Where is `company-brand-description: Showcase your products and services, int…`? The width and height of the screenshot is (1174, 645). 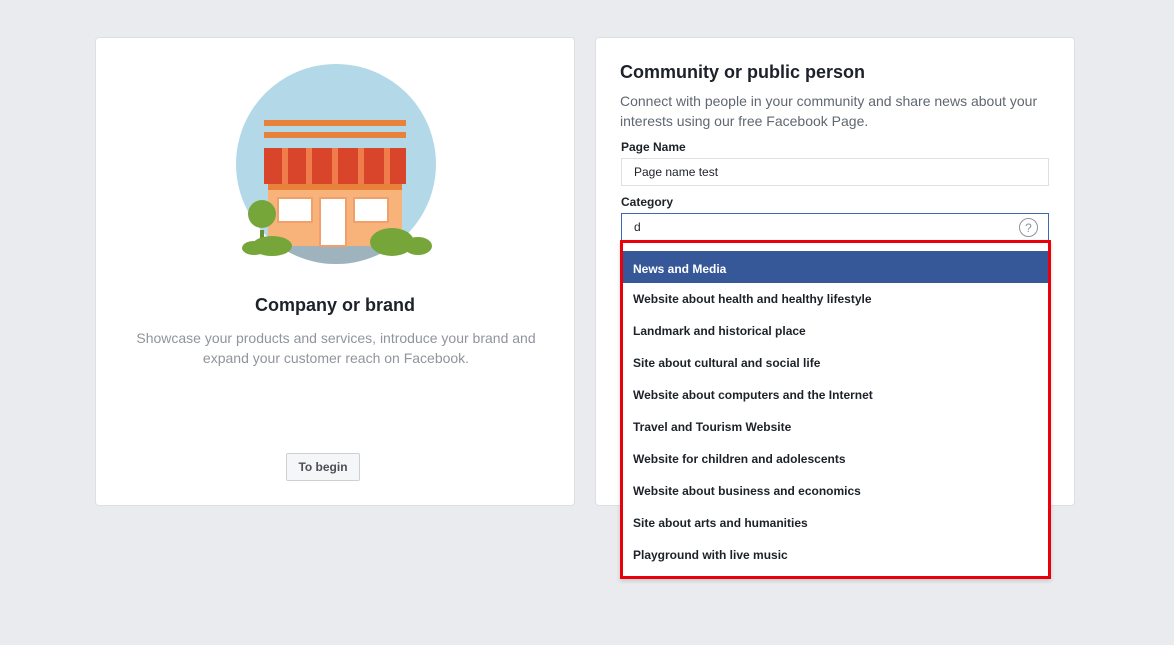
company-brand-description: Showcase your products and services, int… is located at coordinates (336, 348).